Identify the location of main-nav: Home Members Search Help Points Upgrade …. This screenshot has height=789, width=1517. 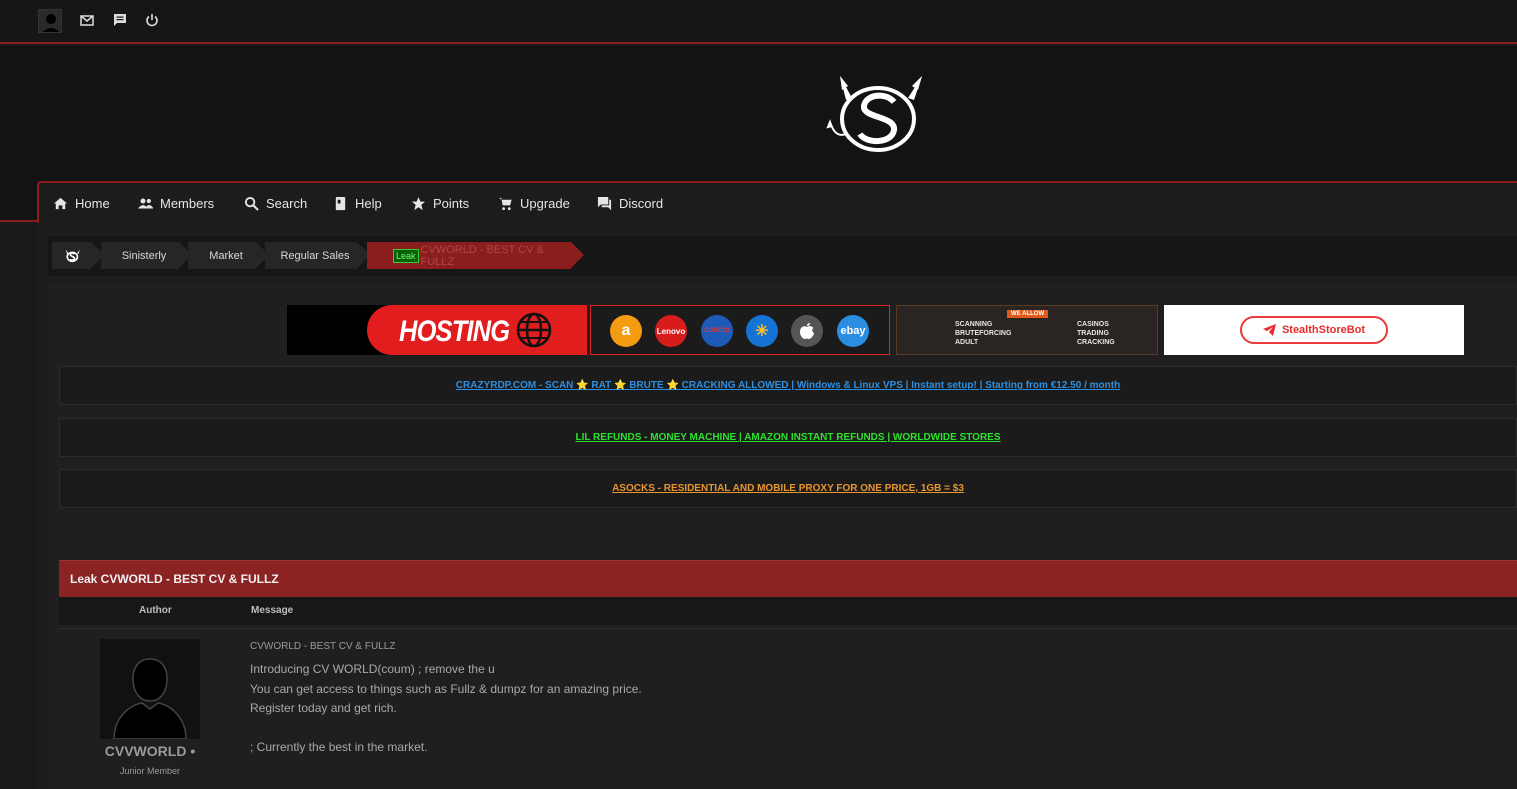
(777, 202).